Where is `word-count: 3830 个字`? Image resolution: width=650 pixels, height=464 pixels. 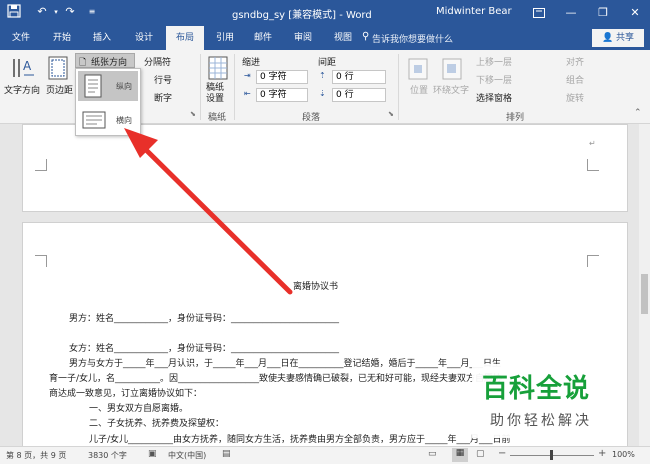 word-count: 3830 个字 is located at coordinates (107, 455).